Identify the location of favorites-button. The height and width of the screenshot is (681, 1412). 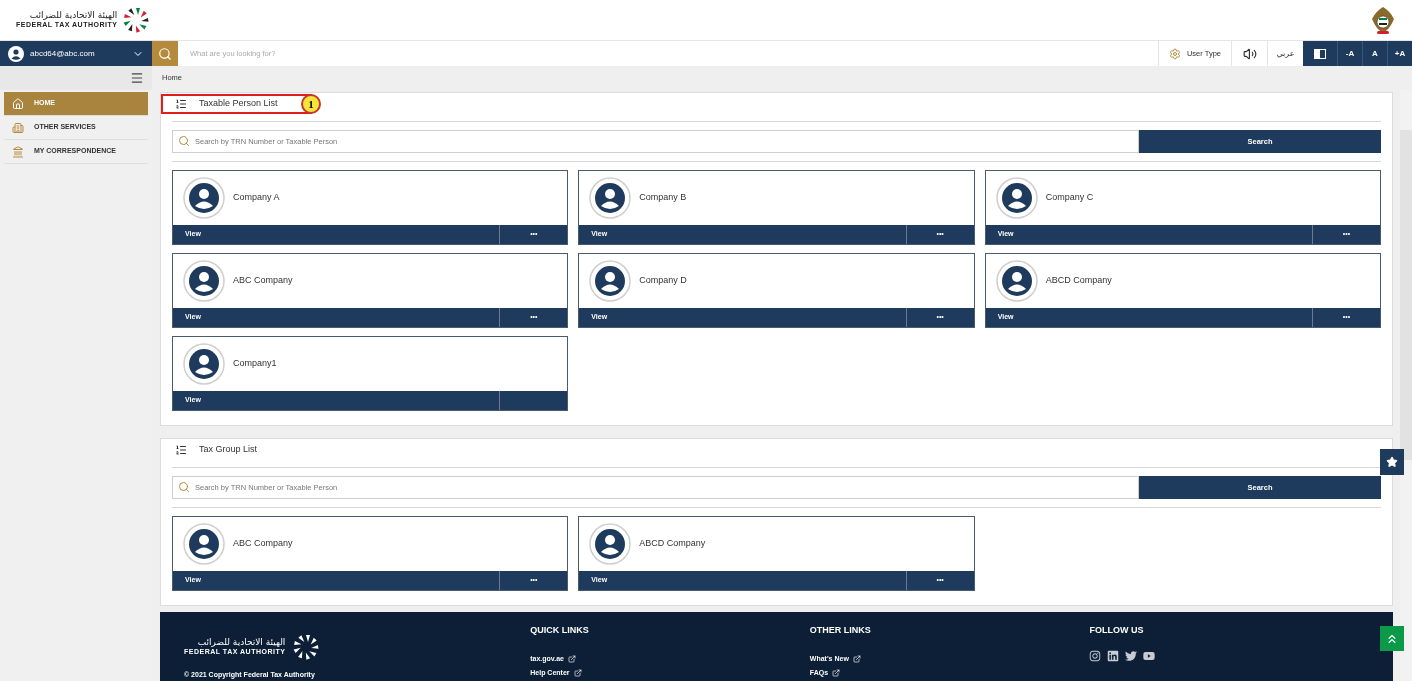
(1392, 462).